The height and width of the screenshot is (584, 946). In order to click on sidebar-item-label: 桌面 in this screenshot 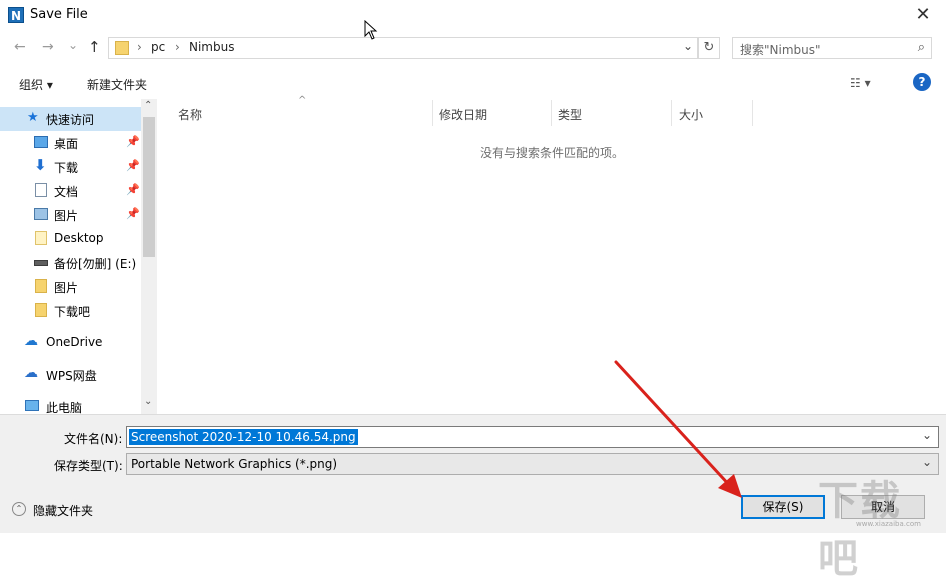, I will do `click(66, 144)`.